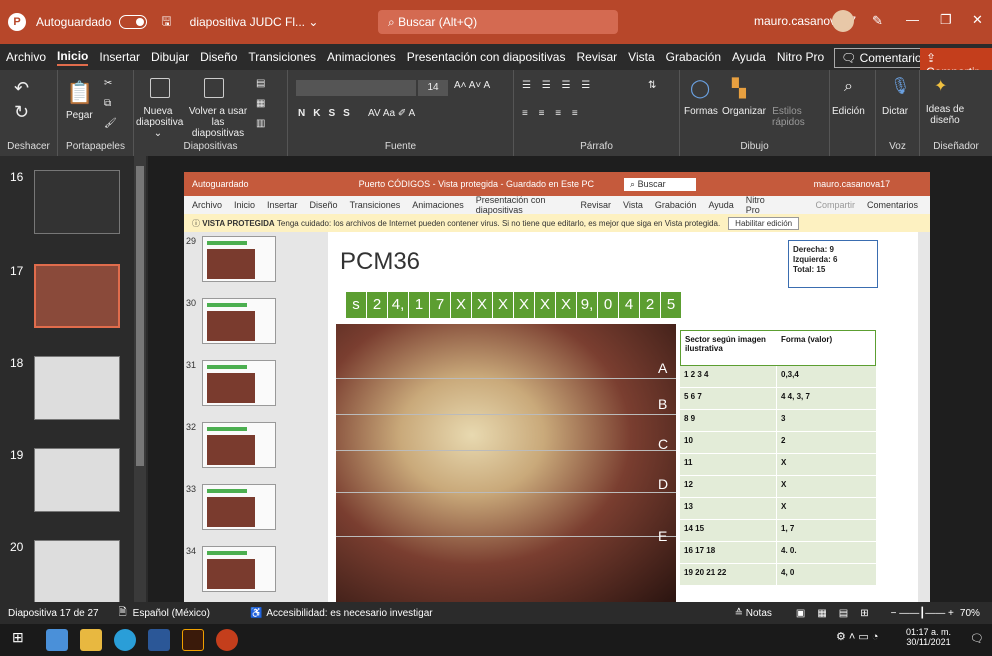 Image resolution: width=992 pixels, height=656 pixels. I want to click on menu-grabacion: Grabación, so click(693, 57).